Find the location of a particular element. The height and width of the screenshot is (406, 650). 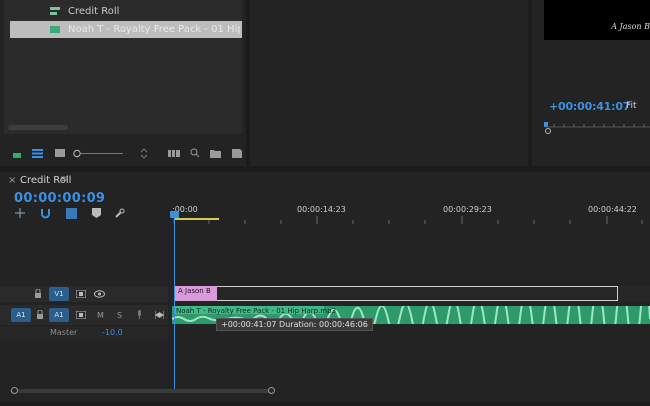

solo-button: S is located at coordinates (119, 315).